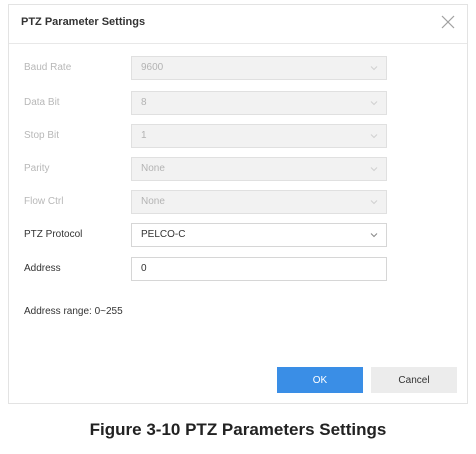  Describe the element at coordinates (448, 22) in the screenshot. I see `close-icon` at that location.